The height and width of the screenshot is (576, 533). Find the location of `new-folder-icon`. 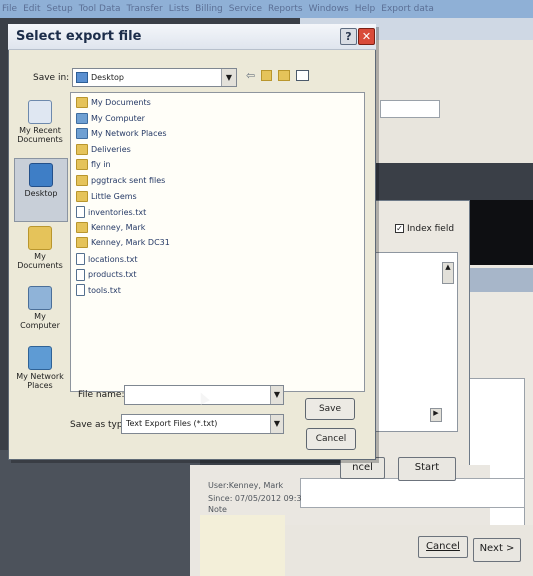

new-folder-icon is located at coordinates (284, 75).